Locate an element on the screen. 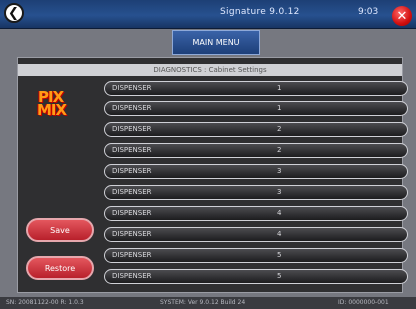  app-title: Signature 9.0.12 is located at coordinates (260, 12).